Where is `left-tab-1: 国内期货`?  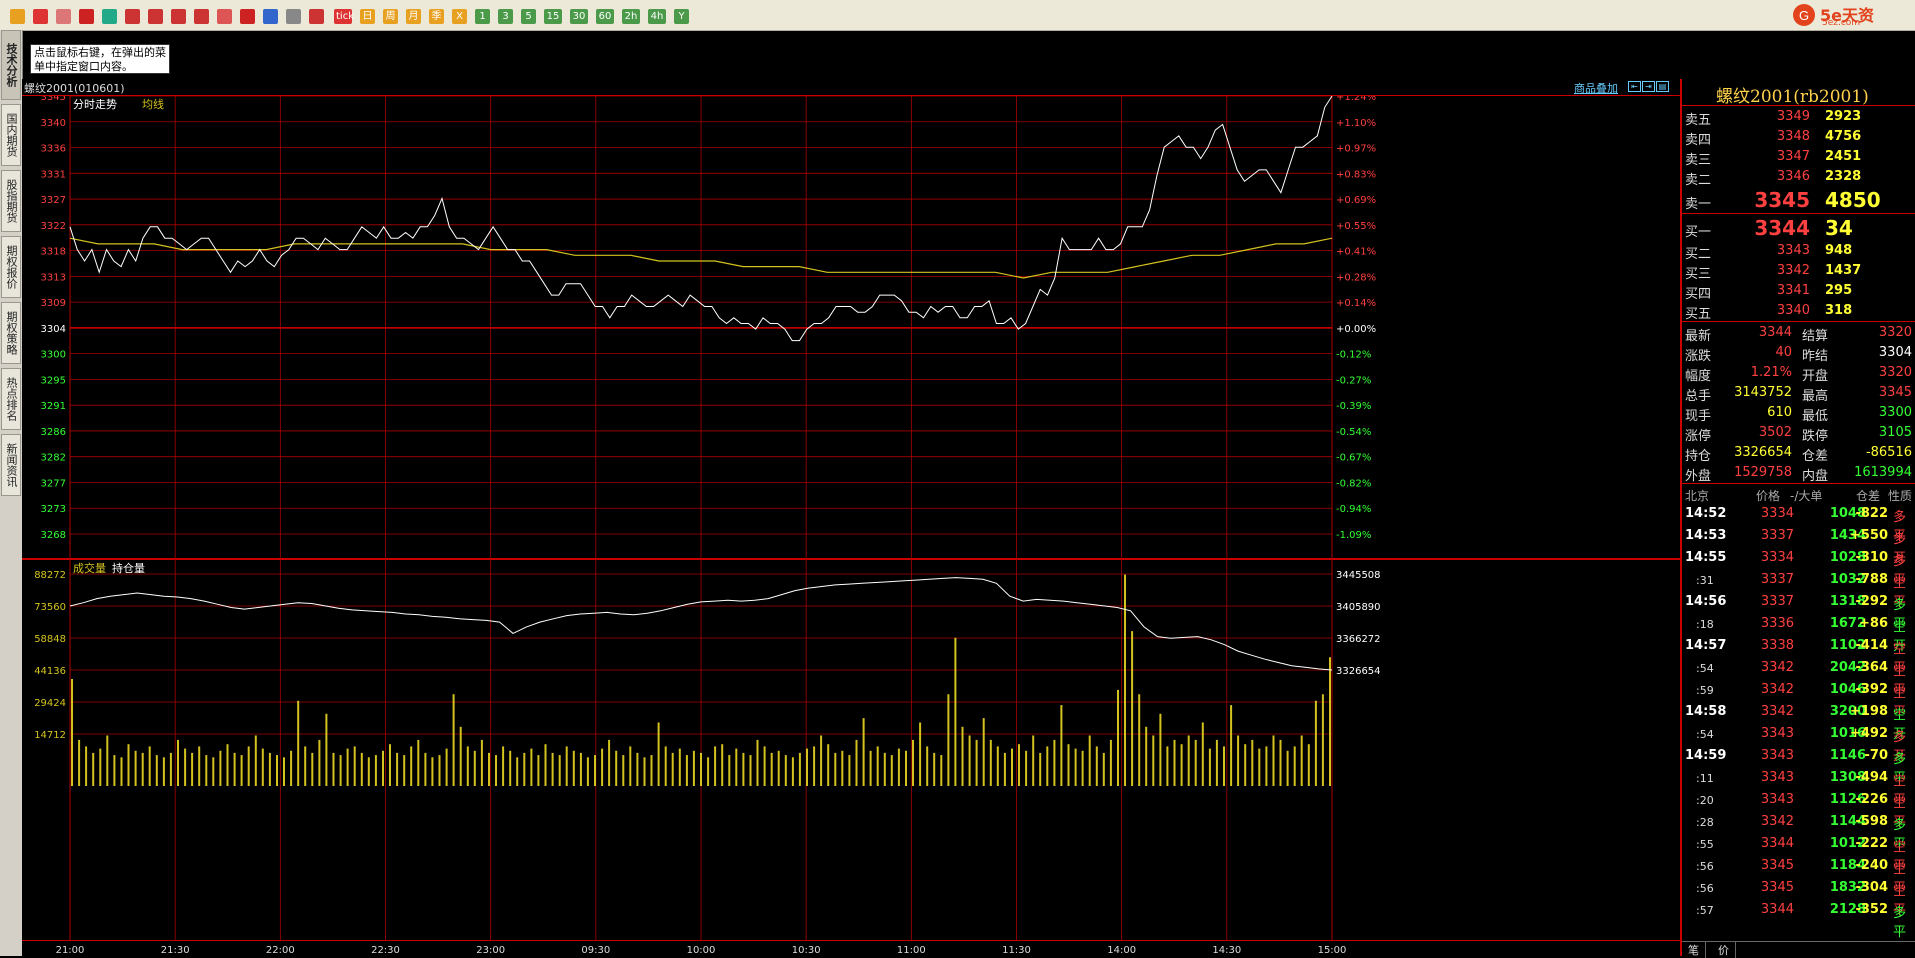 left-tab-1: 国内期货 is located at coordinates (11, 135).